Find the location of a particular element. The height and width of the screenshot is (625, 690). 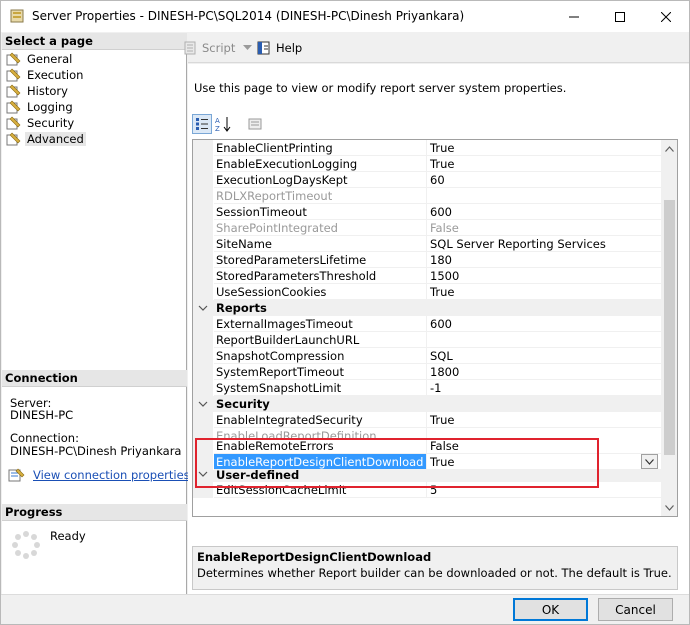

connection-label: Connection: is located at coordinates (44, 438).